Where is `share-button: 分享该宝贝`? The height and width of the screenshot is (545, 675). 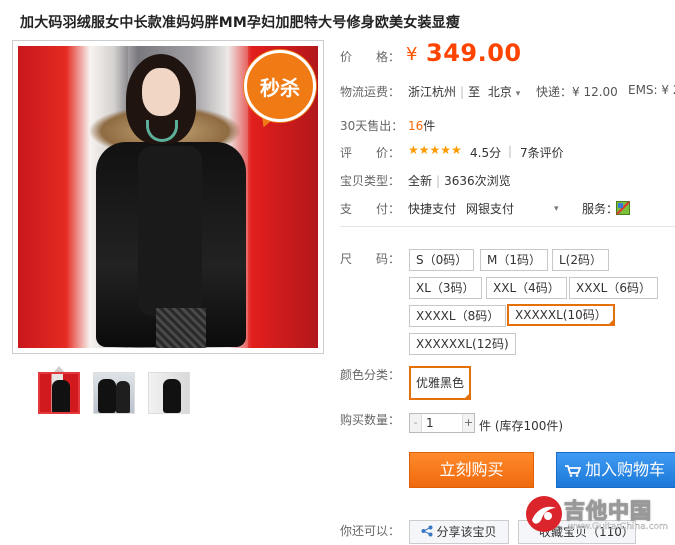
share-button: 分享该宝贝 is located at coordinates (459, 532).